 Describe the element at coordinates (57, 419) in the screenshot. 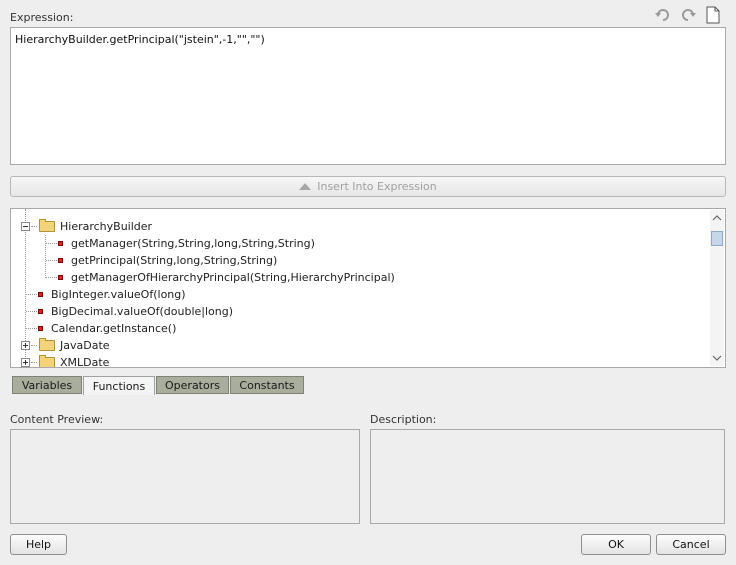

I see `content-preview-label: Content Preview:` at that location.